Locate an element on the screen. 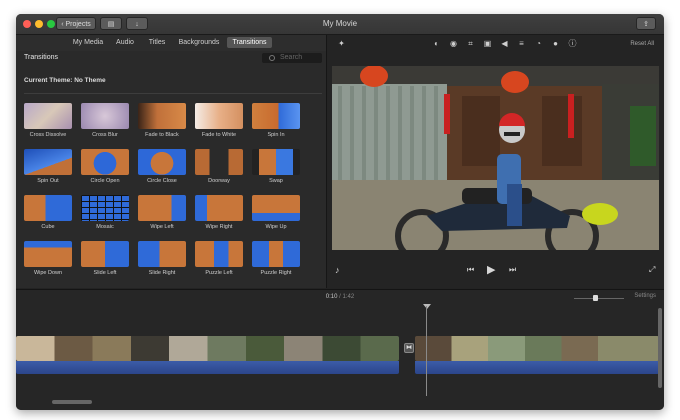  transition-label: Puzzle Right is located at coordinates (276, 273).